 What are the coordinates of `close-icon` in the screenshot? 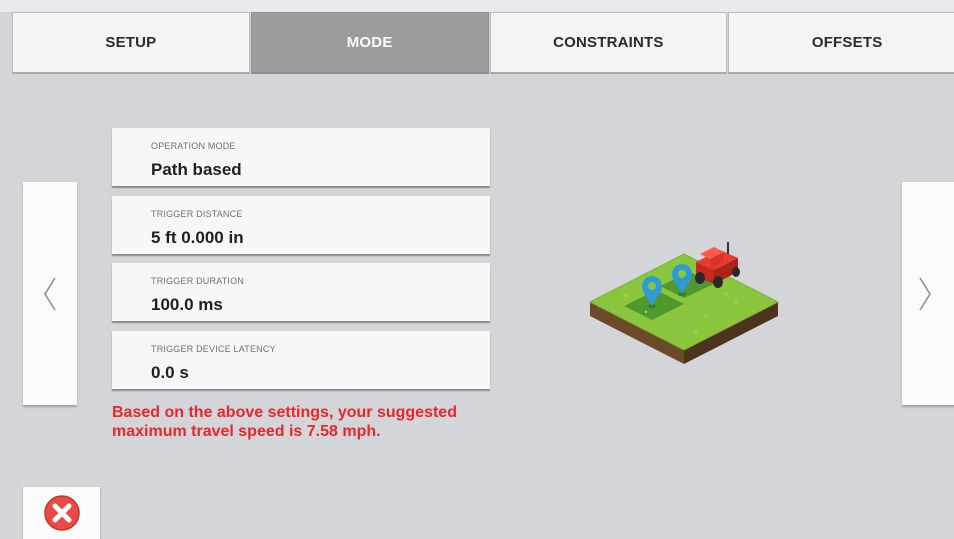 It's located at (61, 513).